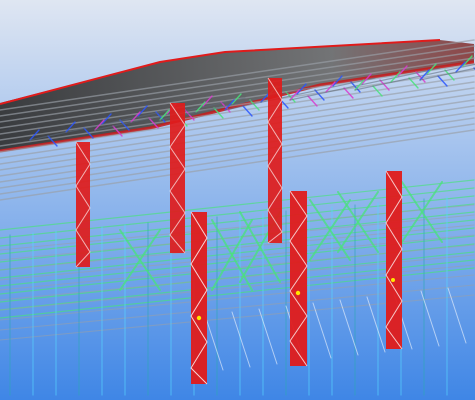  What do you see at coordinates (394, 260) in the screenshot?
I see `column-front-right` at bounding box center [394, 260].